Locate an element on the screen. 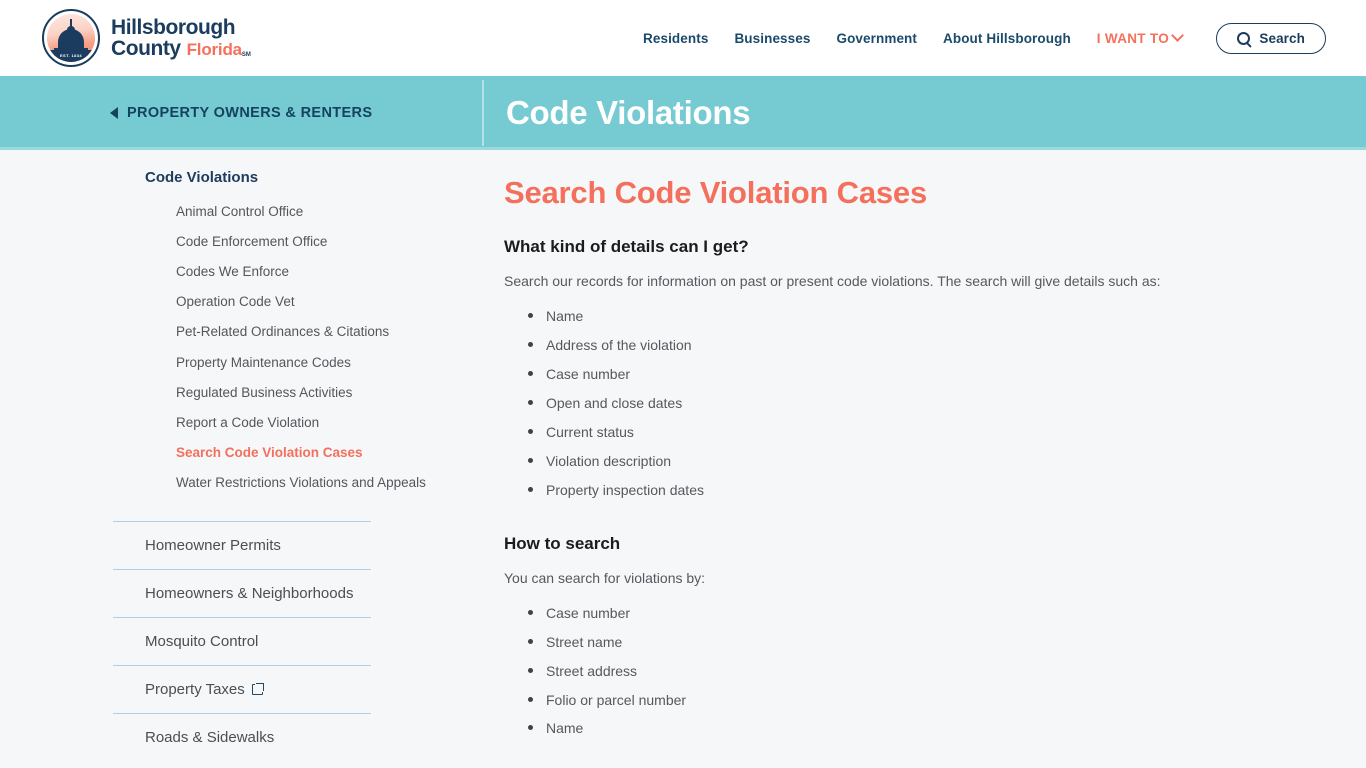 The height and width of the screenshot is (768, 1366). sidebar-item-codes-we-enforce: Codes We Enforce is located at coordinates (330, 271).